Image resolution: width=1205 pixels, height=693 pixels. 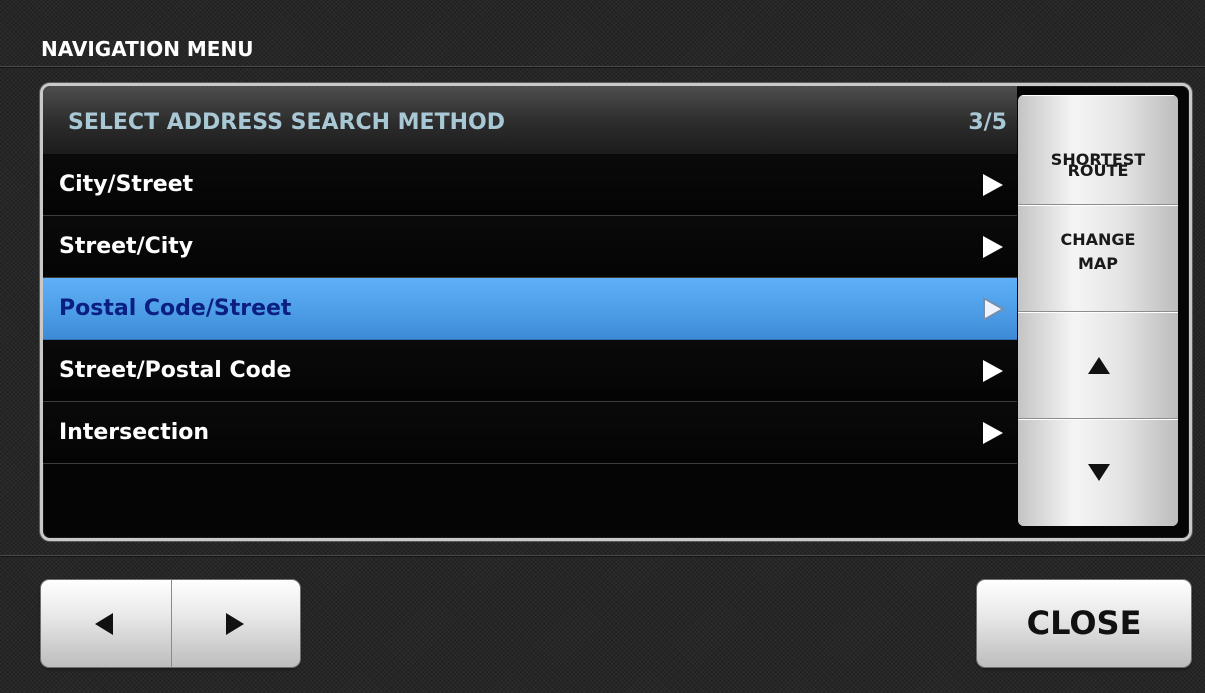 What do you see at coordinates (147, 49) in the screenshot?
I see `screen-title: NAVIGATION MENU` at bounding box center [147, 49].